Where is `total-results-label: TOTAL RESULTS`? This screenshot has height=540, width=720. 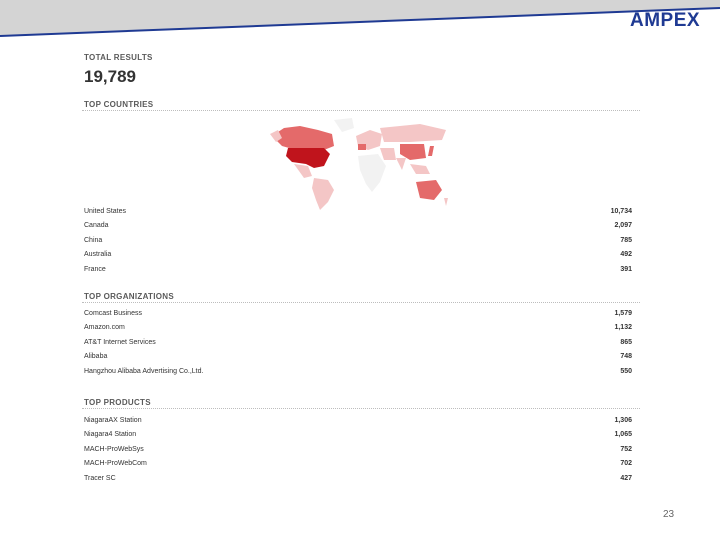
total-results-label: TOTAL RESULTS is located at coordinates (118, 57).